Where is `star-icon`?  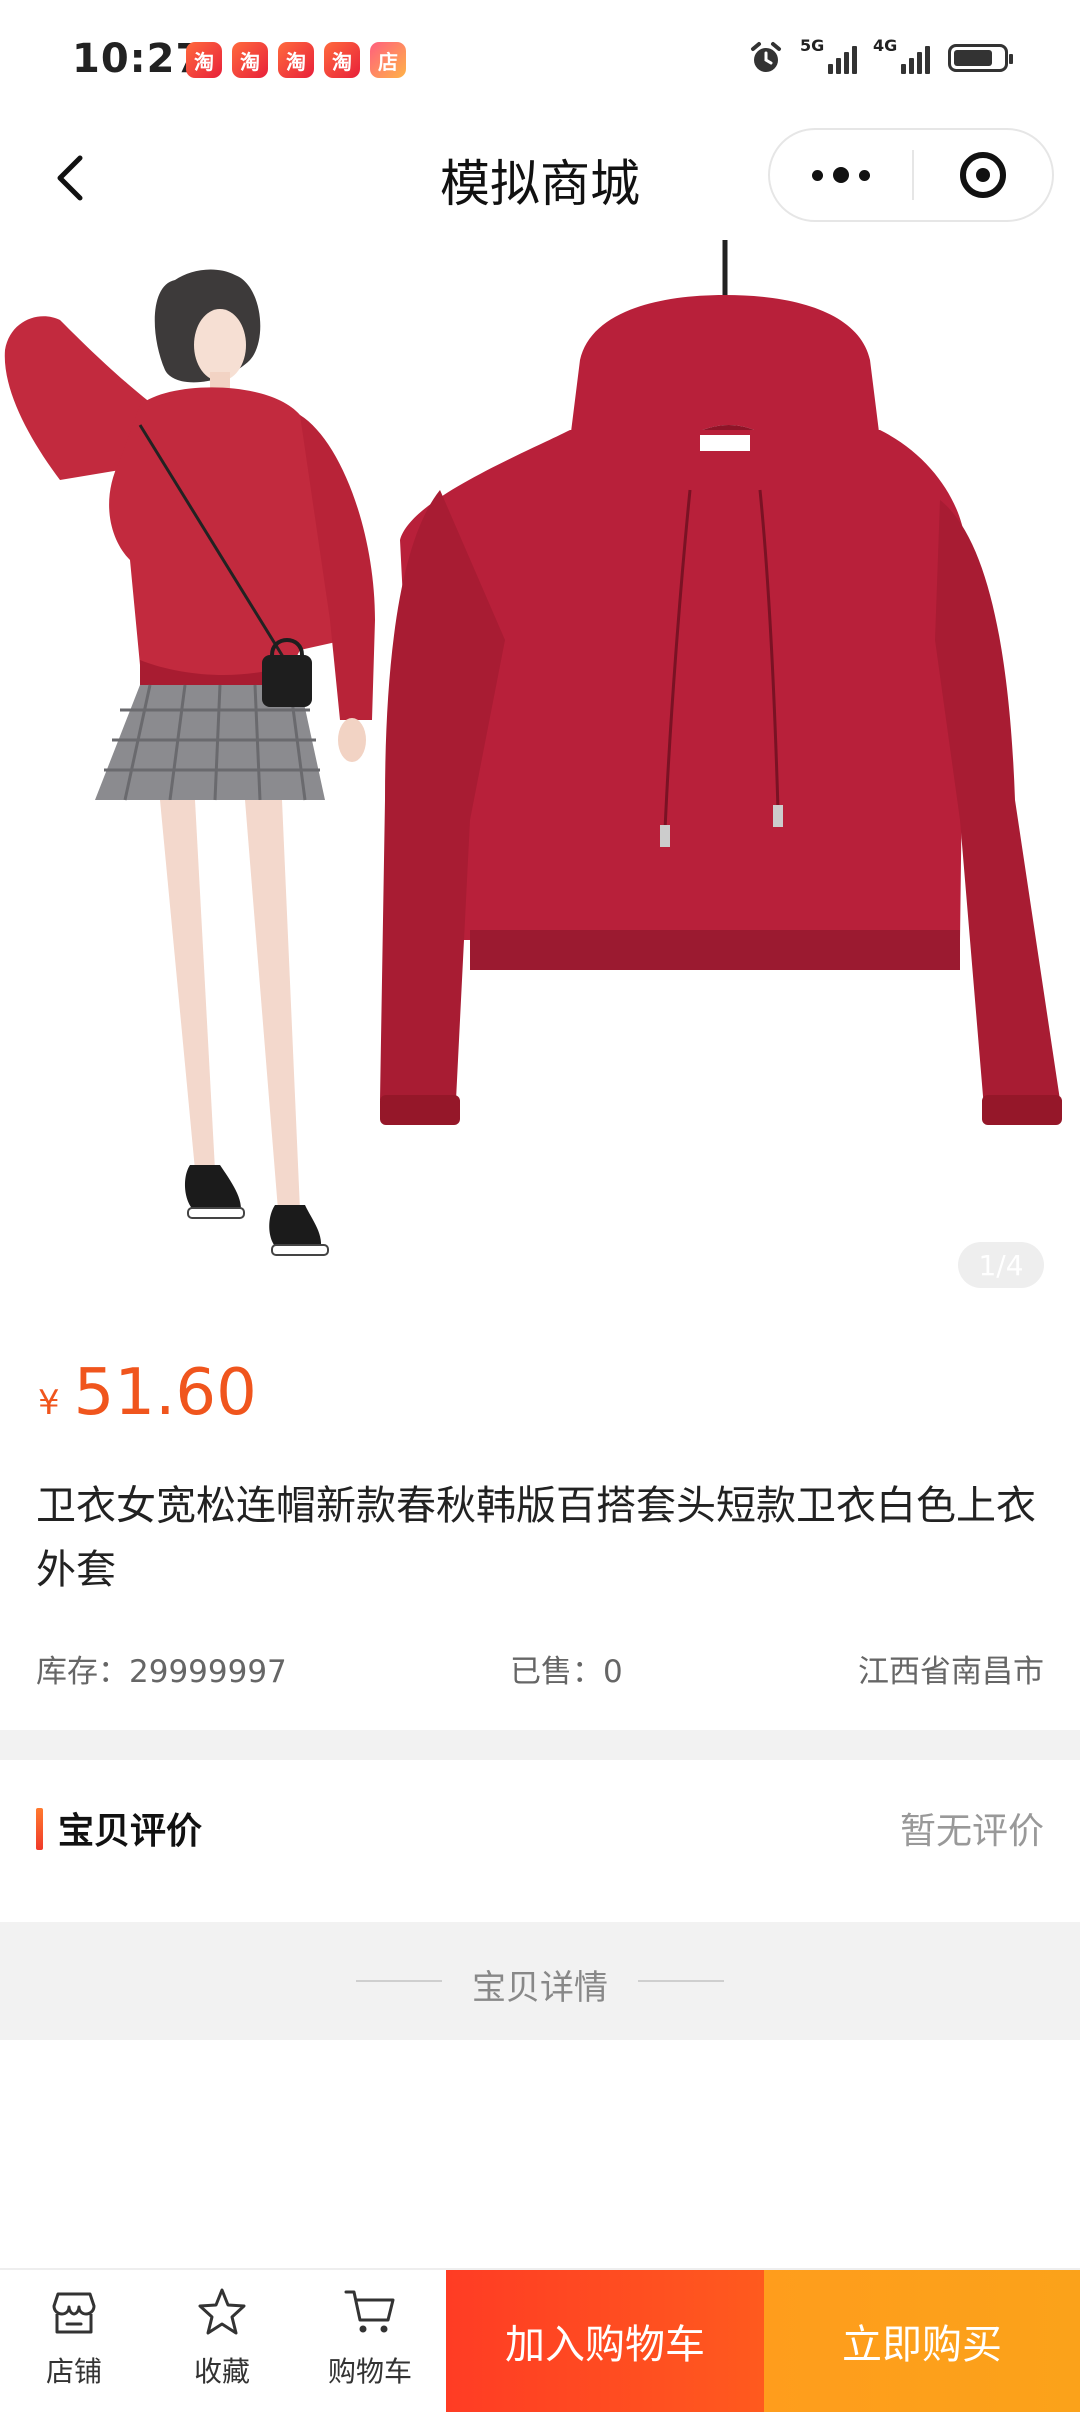
star-icon is located at coordinates (222, 2311).